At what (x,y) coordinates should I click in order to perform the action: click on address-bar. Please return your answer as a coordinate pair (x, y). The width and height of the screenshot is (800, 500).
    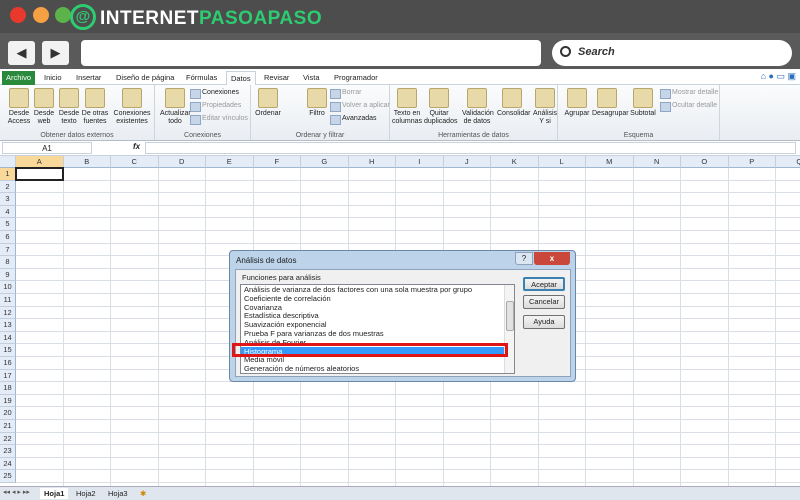
    Looking at the image, I should click on (311, 53).